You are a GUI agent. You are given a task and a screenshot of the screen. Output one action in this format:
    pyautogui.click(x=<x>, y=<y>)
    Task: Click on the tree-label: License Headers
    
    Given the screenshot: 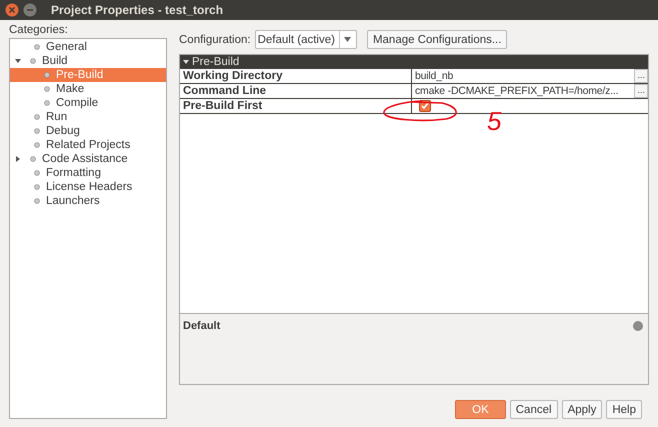 What is the action you would take?
    pyautogui.click(x=89, y=187)
    